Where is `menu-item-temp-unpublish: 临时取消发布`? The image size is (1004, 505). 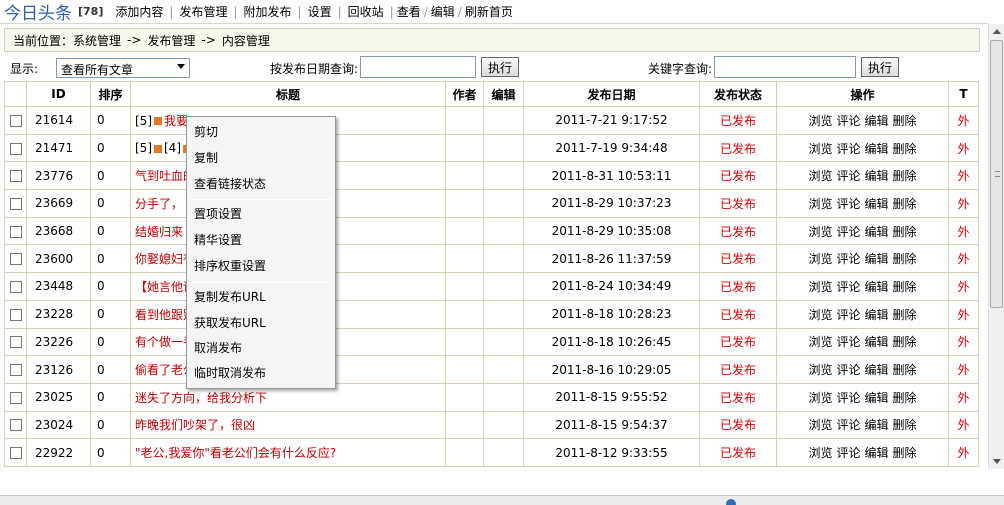
menu-item-temp-unpublish: 临时取消发布 is located at coordinates (261, 373).